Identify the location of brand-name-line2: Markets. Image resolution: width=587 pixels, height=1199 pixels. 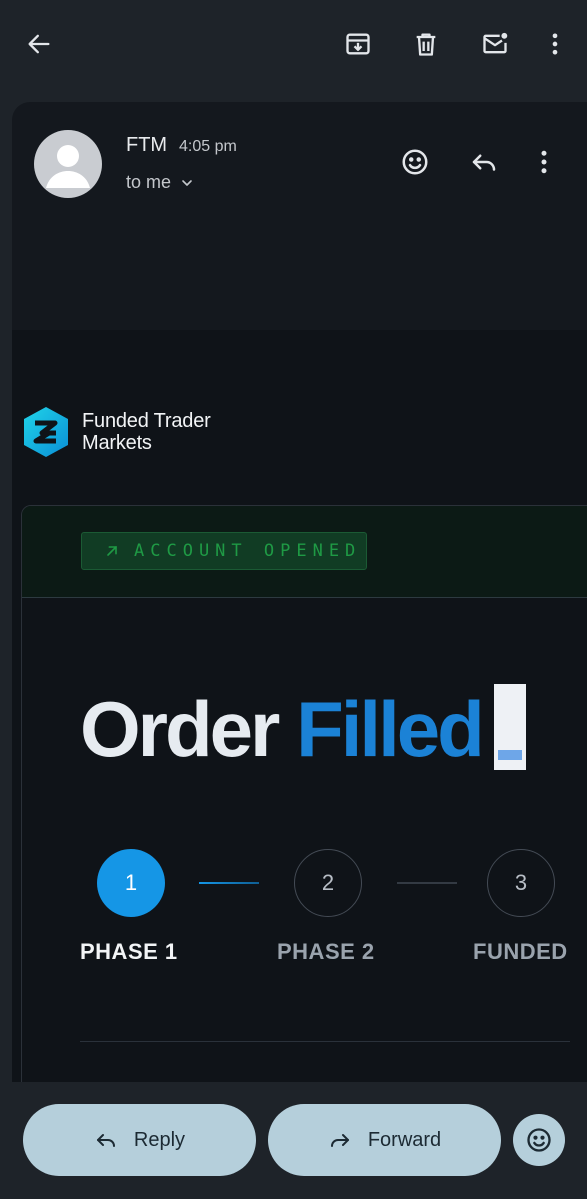
(117, 443).